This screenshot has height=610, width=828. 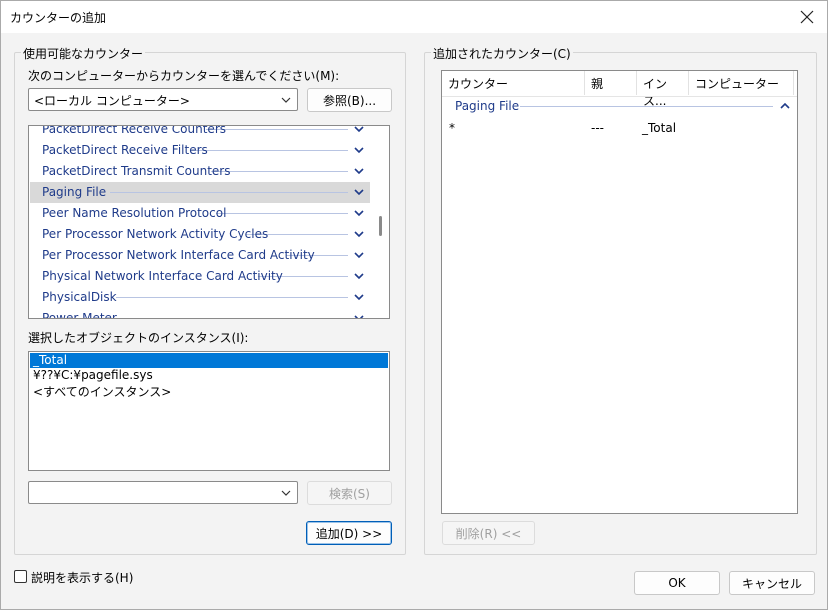 I want to click on computer-select-label: 次のコンピューターからカウンターを選んでください(M):, so click(x=184, y=76).